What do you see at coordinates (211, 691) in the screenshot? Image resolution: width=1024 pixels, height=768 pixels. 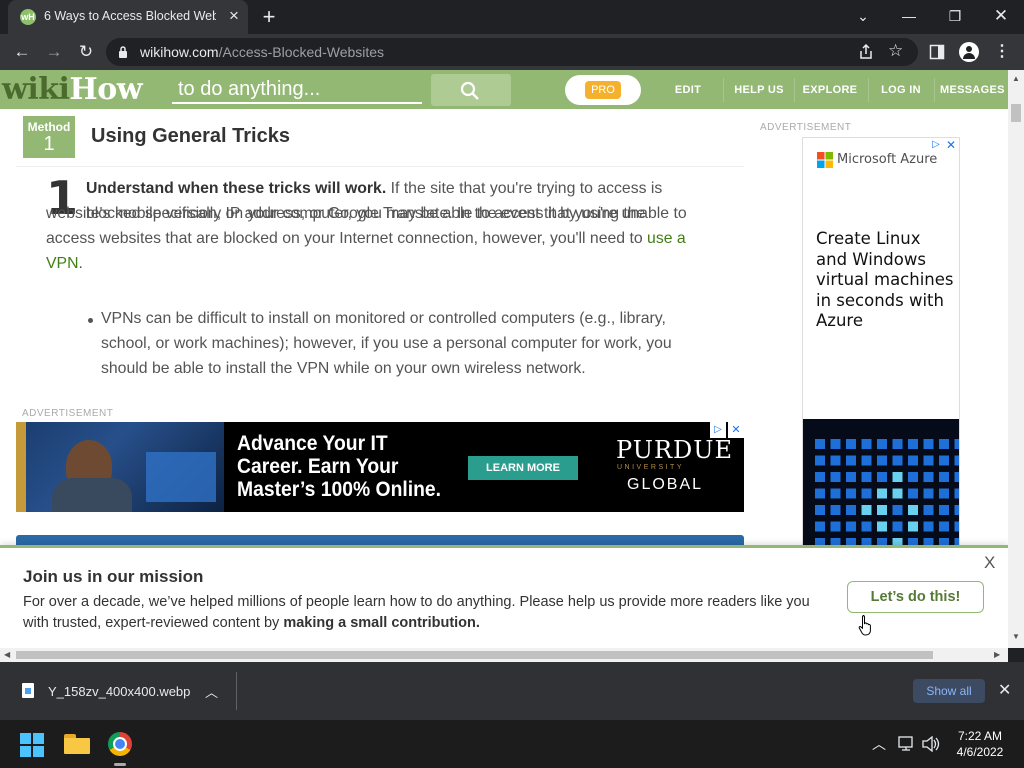 I see `chevron-up-icon: ︿` at bounding box center [211, 691].